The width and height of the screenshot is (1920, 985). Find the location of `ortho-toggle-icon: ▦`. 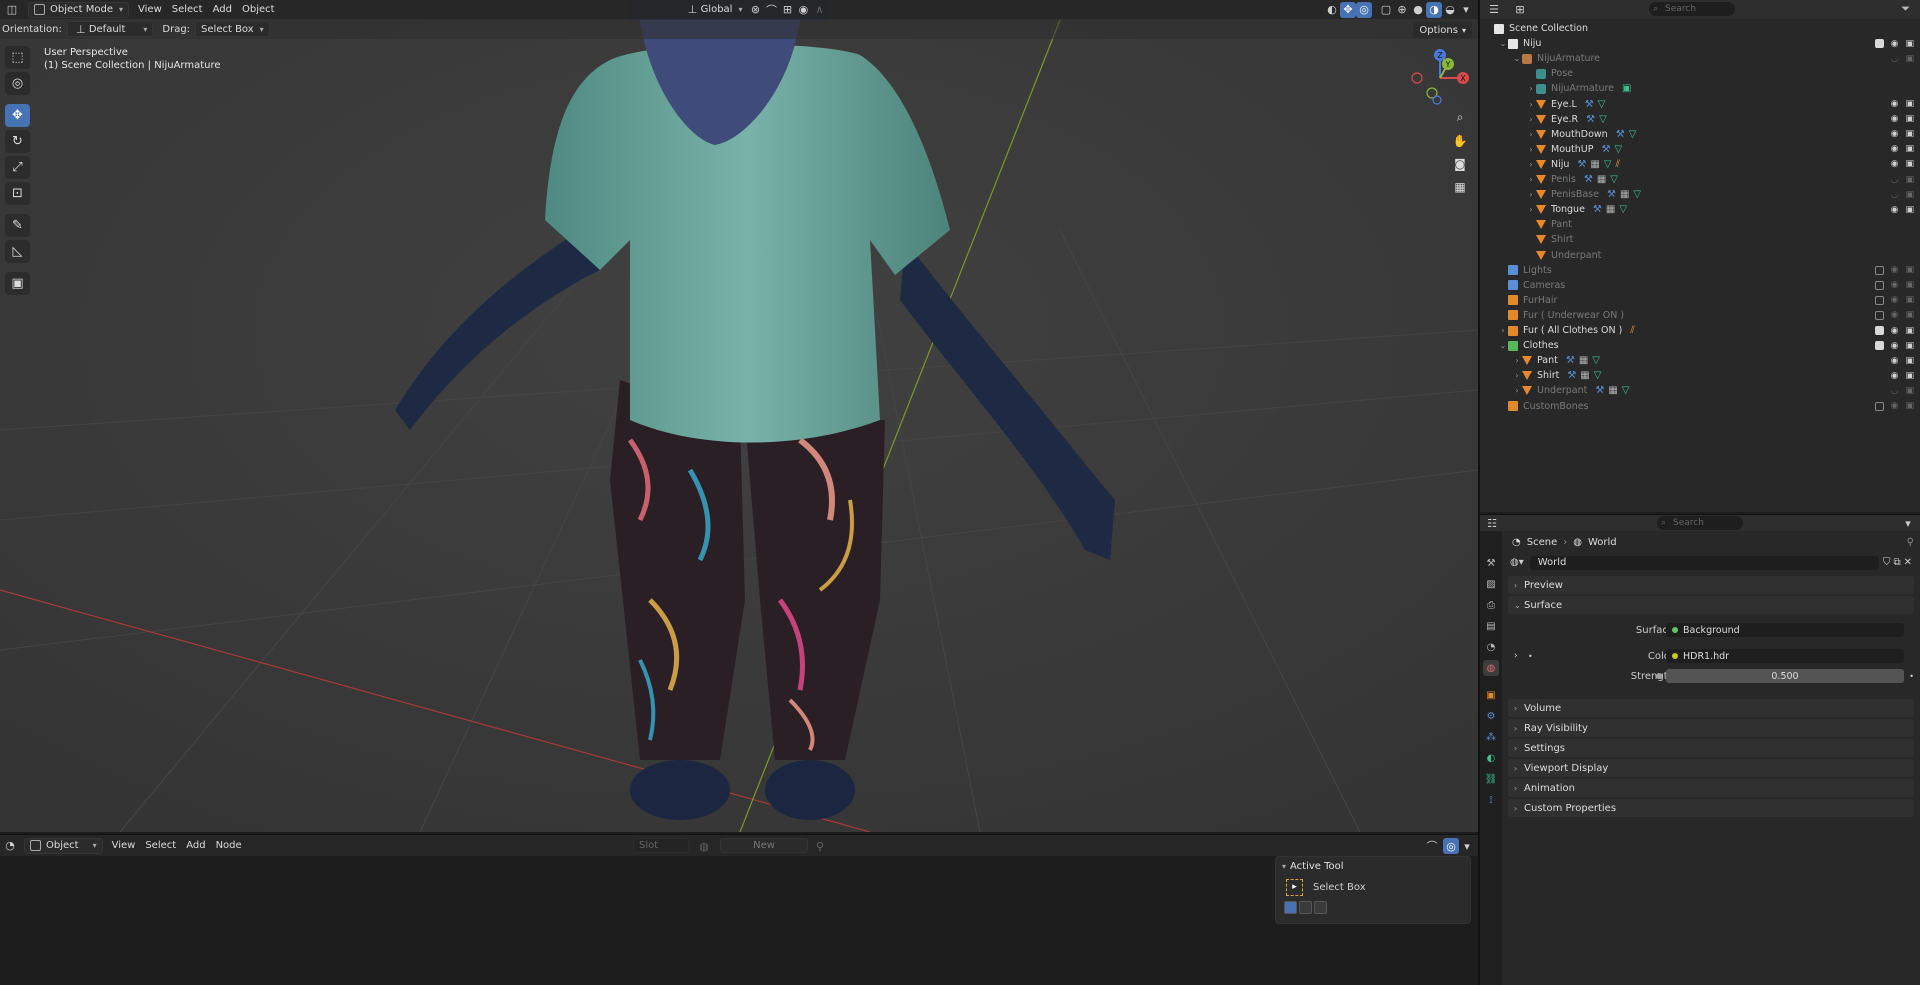

ortho-toggle-icon: ▦ is located at coordinates (1460, 186).